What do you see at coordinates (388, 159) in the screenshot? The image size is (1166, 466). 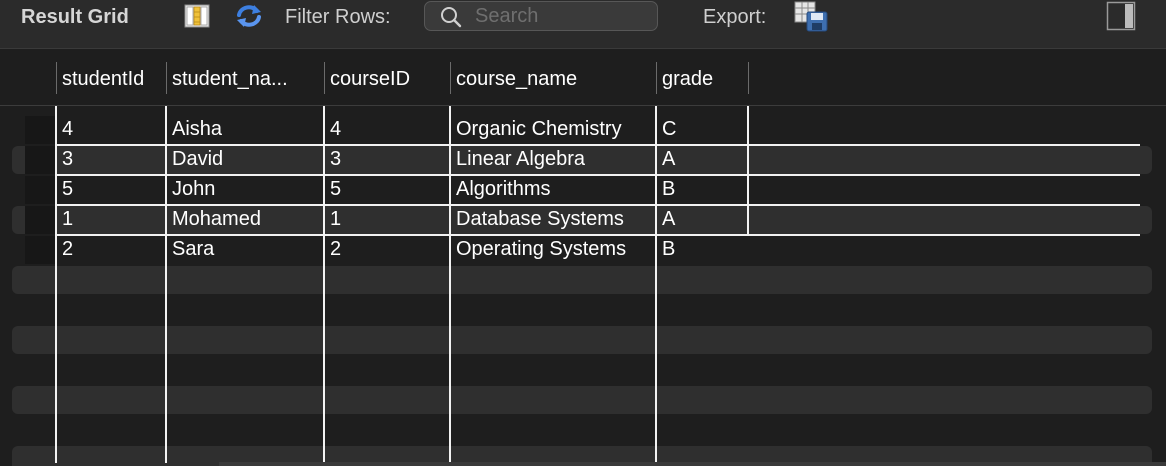 I see `cell-courseid: 3` at bounding box center [388, 159].